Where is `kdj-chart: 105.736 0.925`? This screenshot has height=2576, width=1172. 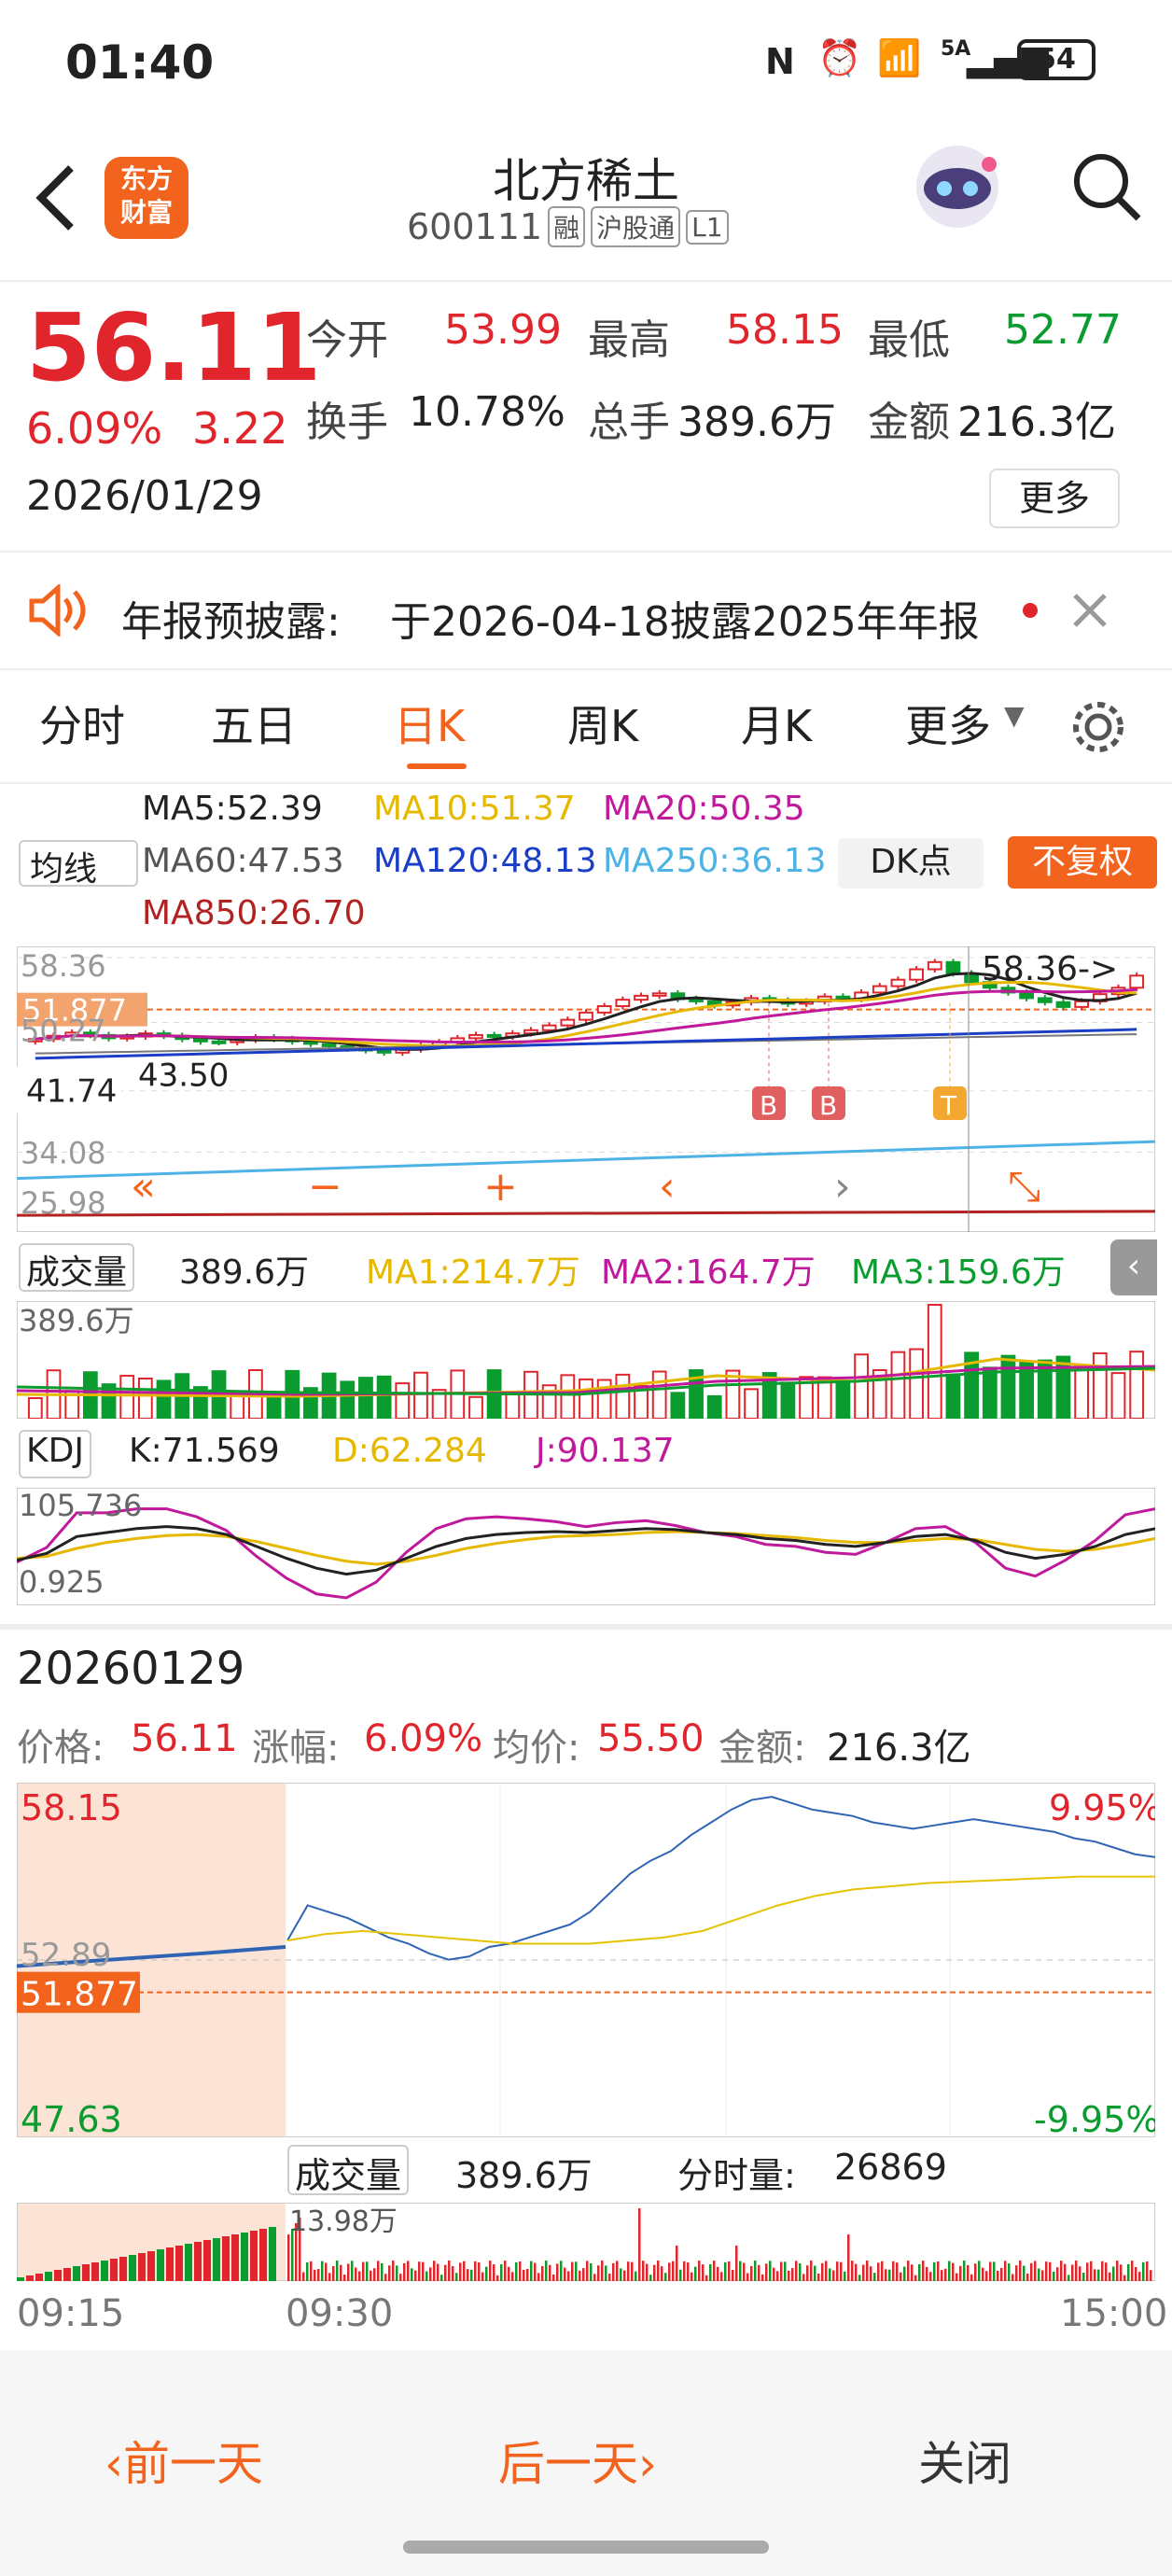
kdj-chart: 105.736 0.925 is located at coordinates (586, 1546).